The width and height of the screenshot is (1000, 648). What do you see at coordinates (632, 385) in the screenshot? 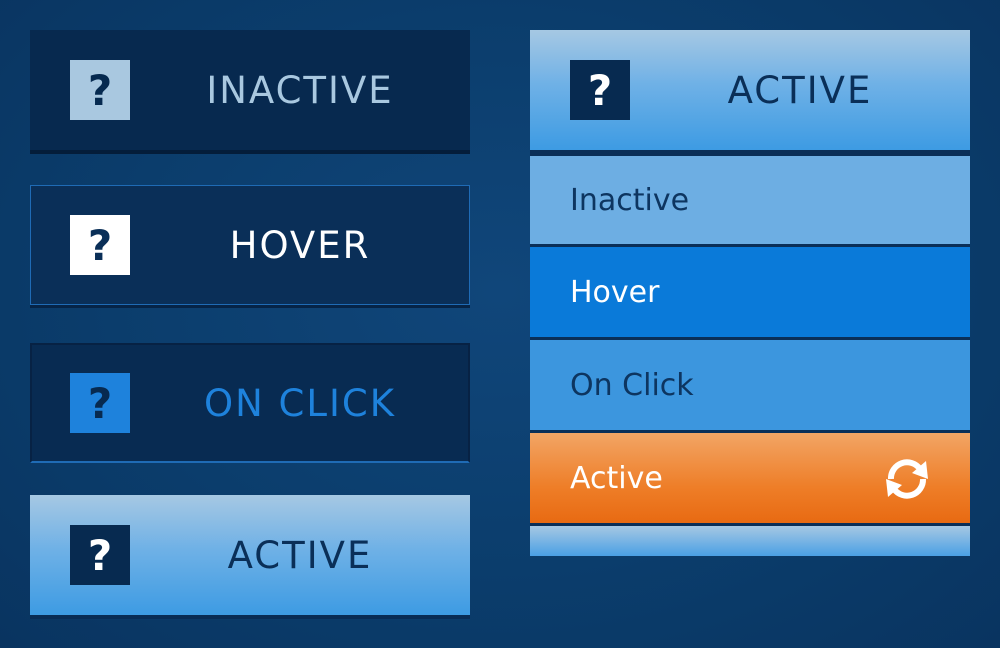
I see `menu-item-label: On Click` at bounding box center [632, 385].